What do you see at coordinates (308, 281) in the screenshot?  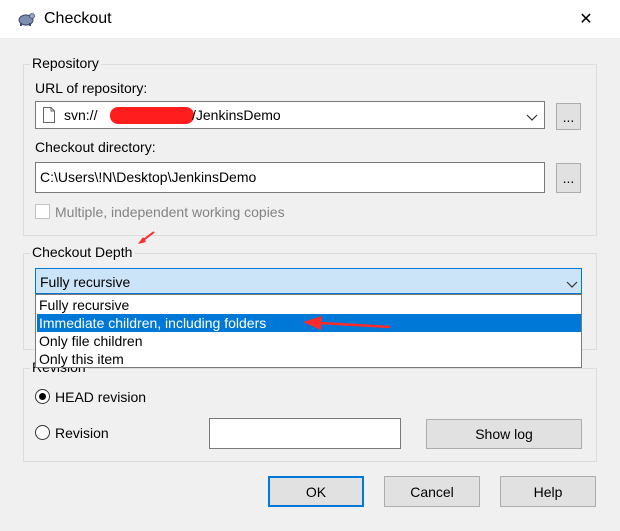 I see `checkout-depth-dropdown: Fully recursive` at bounding box center [308, 281].